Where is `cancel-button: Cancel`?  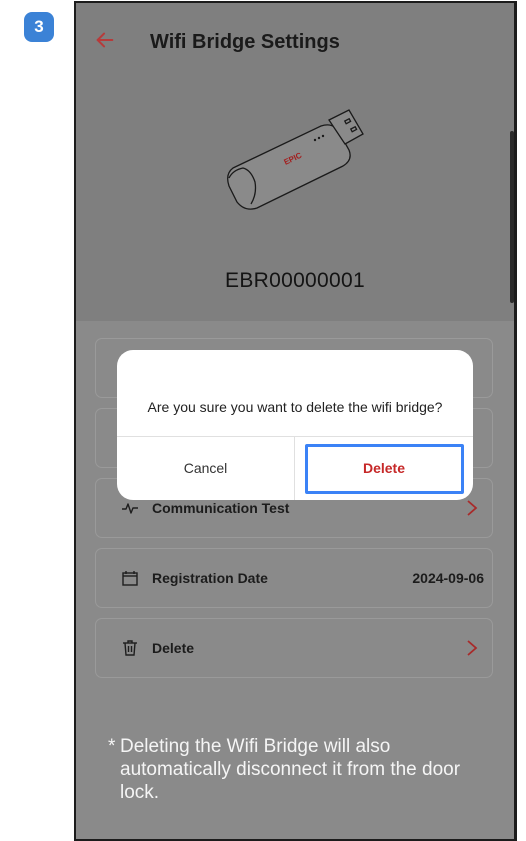 cancel-button: Cancel is located at coordinates (205, 468).